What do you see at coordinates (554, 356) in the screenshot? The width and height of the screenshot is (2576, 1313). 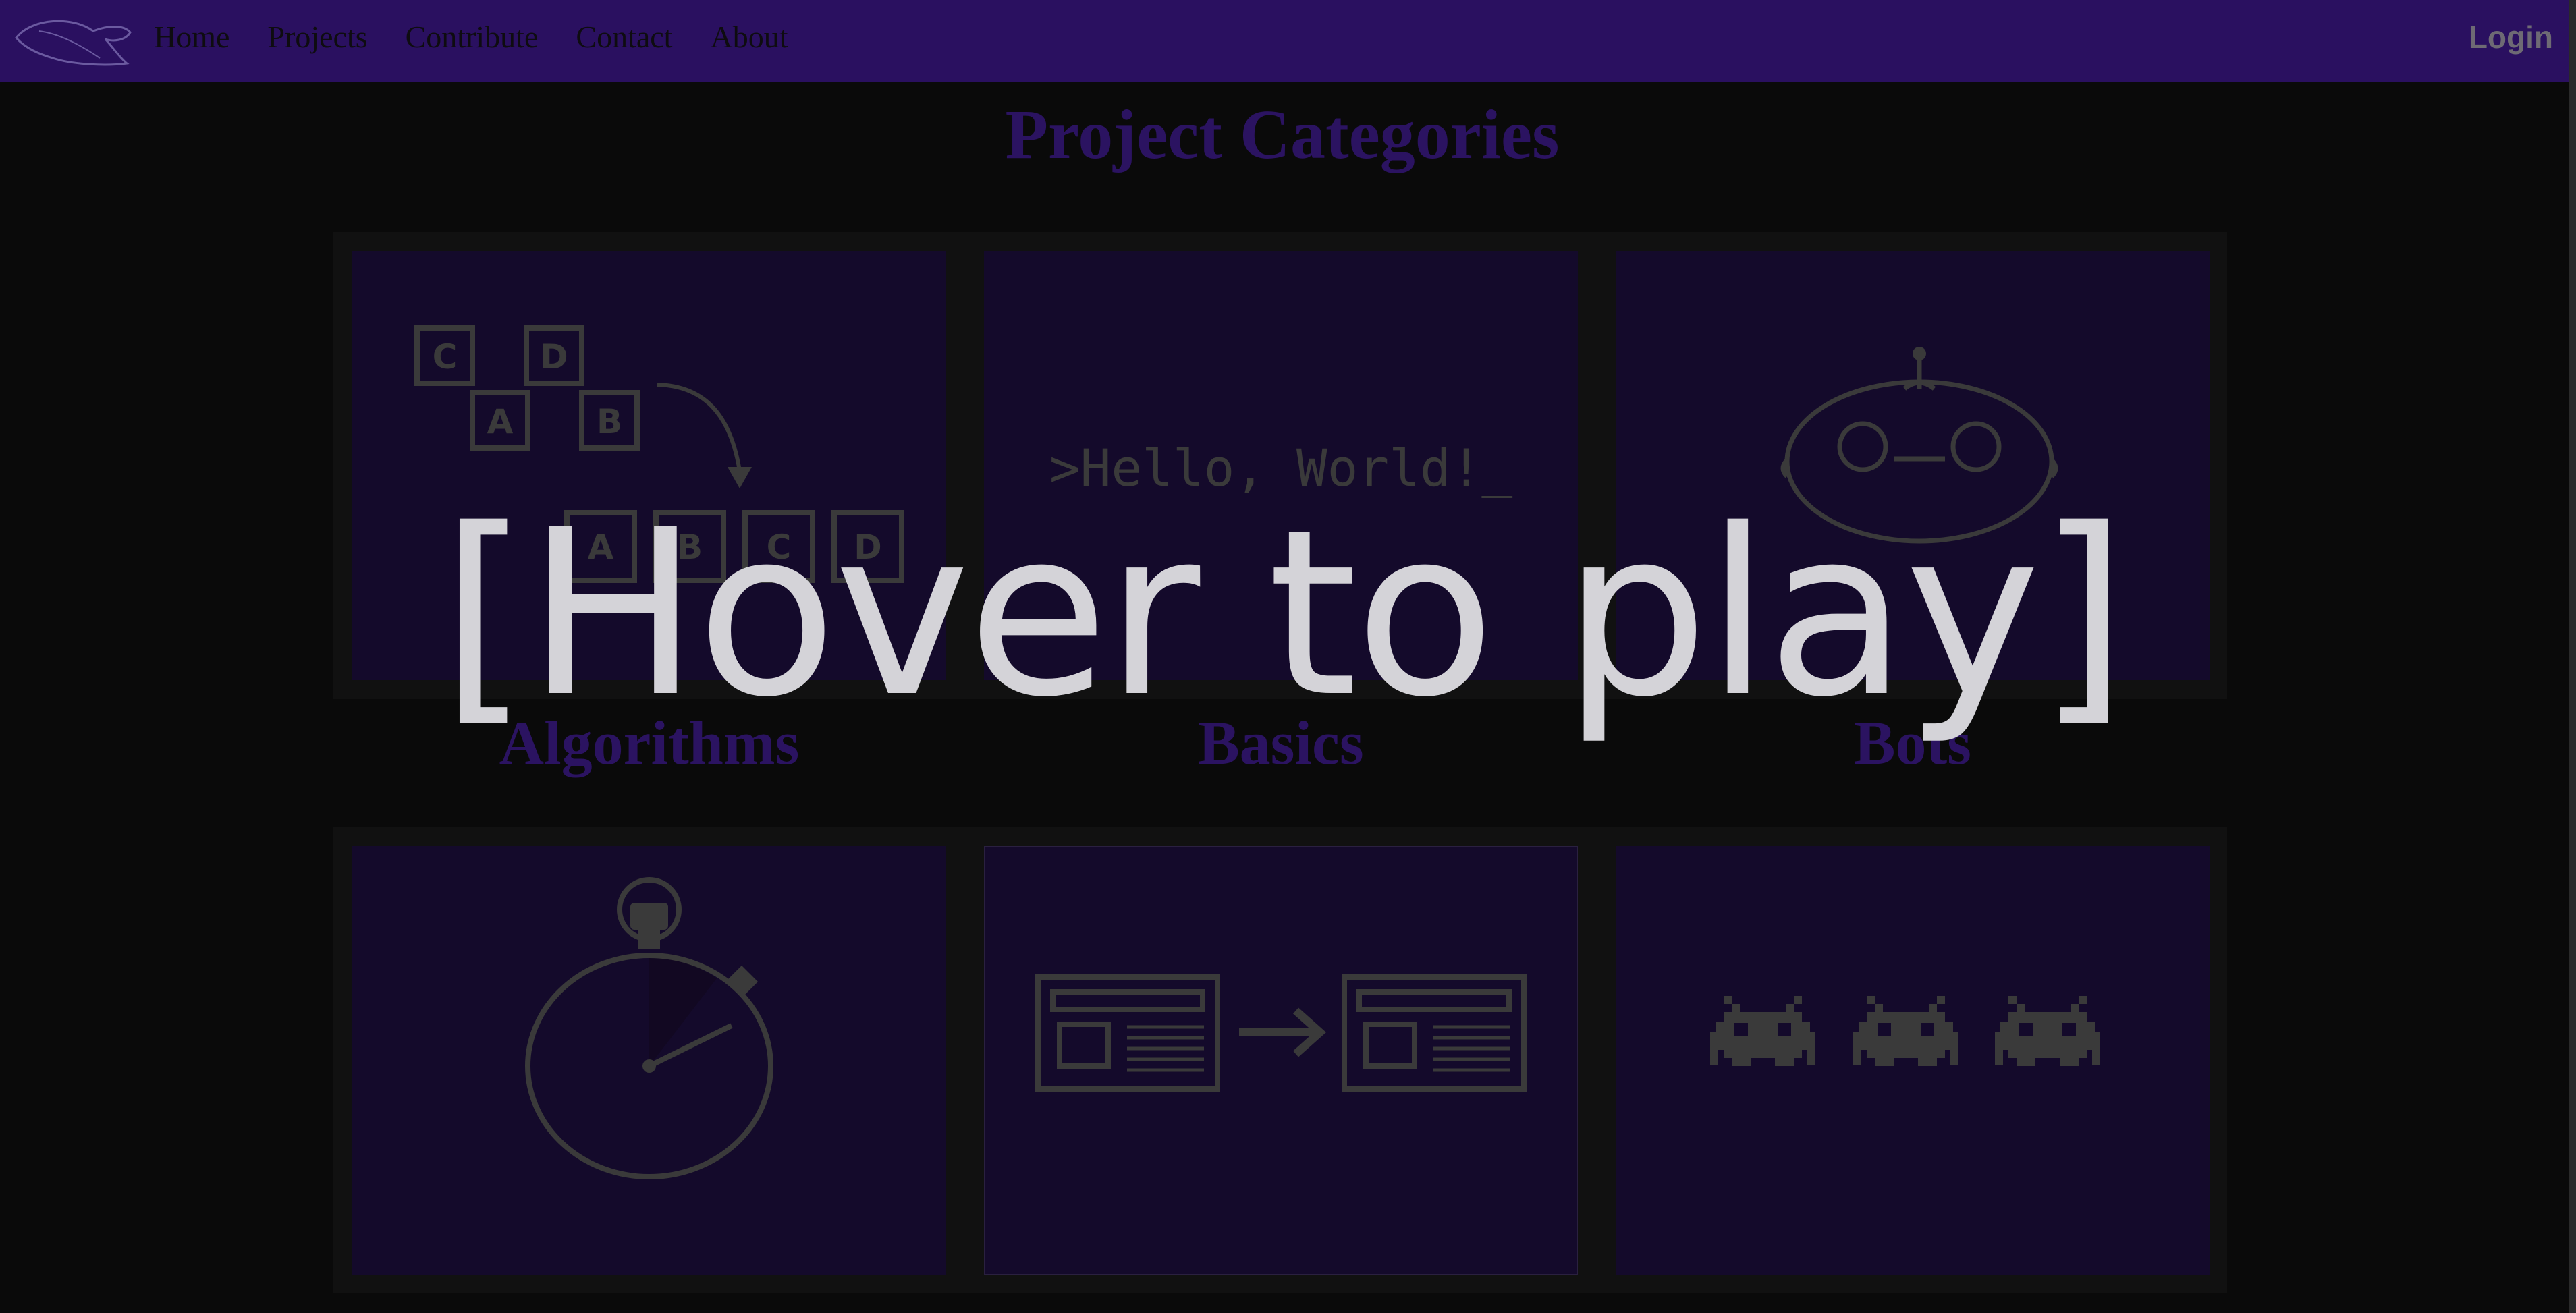 I see `block-letter: D` at bounding box center [554, 356].